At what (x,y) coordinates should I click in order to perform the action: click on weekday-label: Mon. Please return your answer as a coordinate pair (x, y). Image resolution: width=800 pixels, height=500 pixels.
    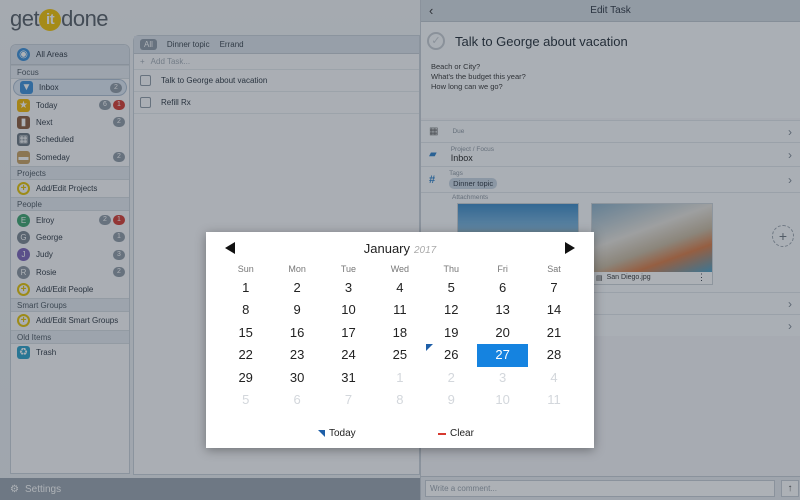
    Looking at the image, I should click on (297, 269).